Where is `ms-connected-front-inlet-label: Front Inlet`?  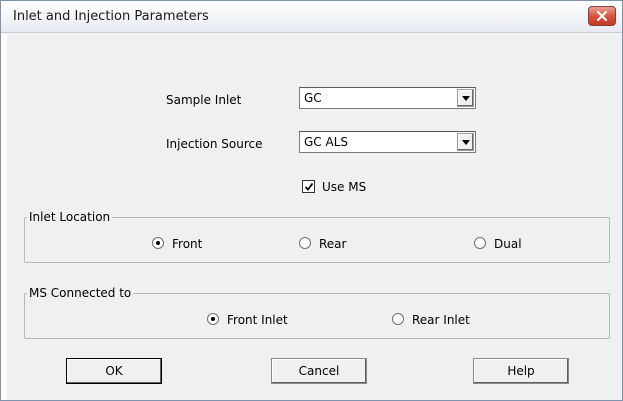
ms-connected-front-inlet-label: Front Inlet is located at coordinates (257, 320).